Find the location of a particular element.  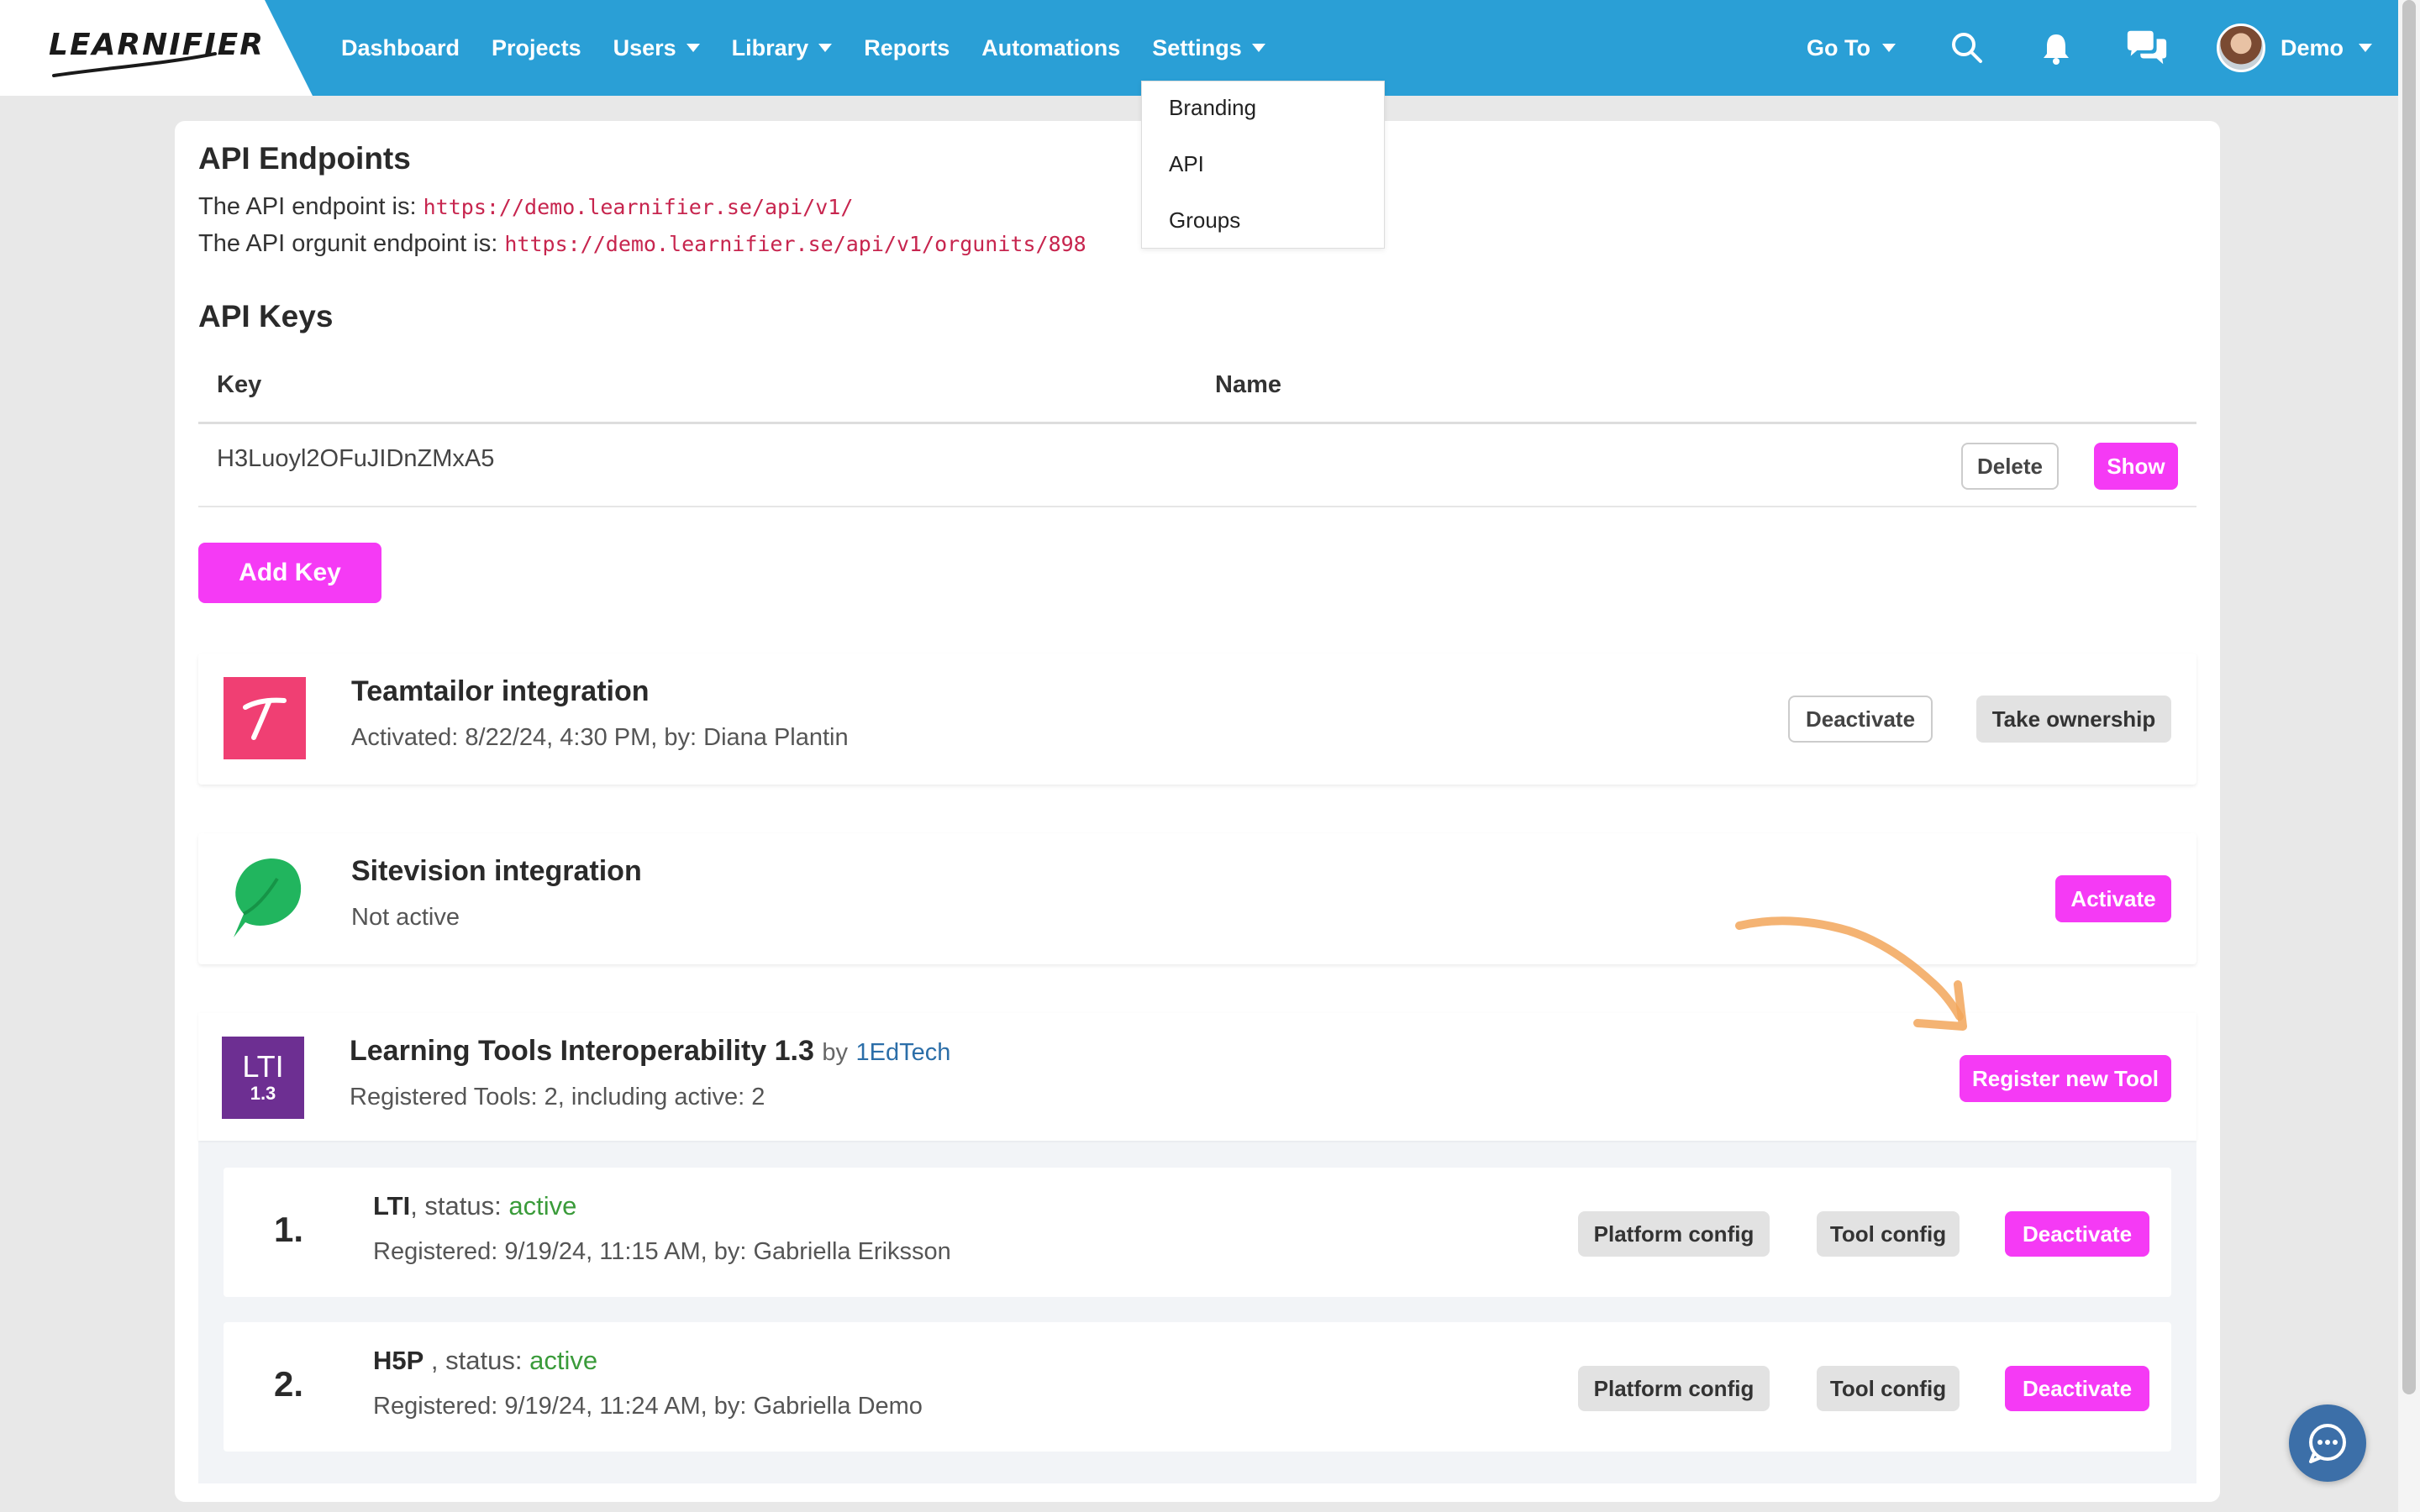

scrollbar-track is located at coordinates (2409, 756).